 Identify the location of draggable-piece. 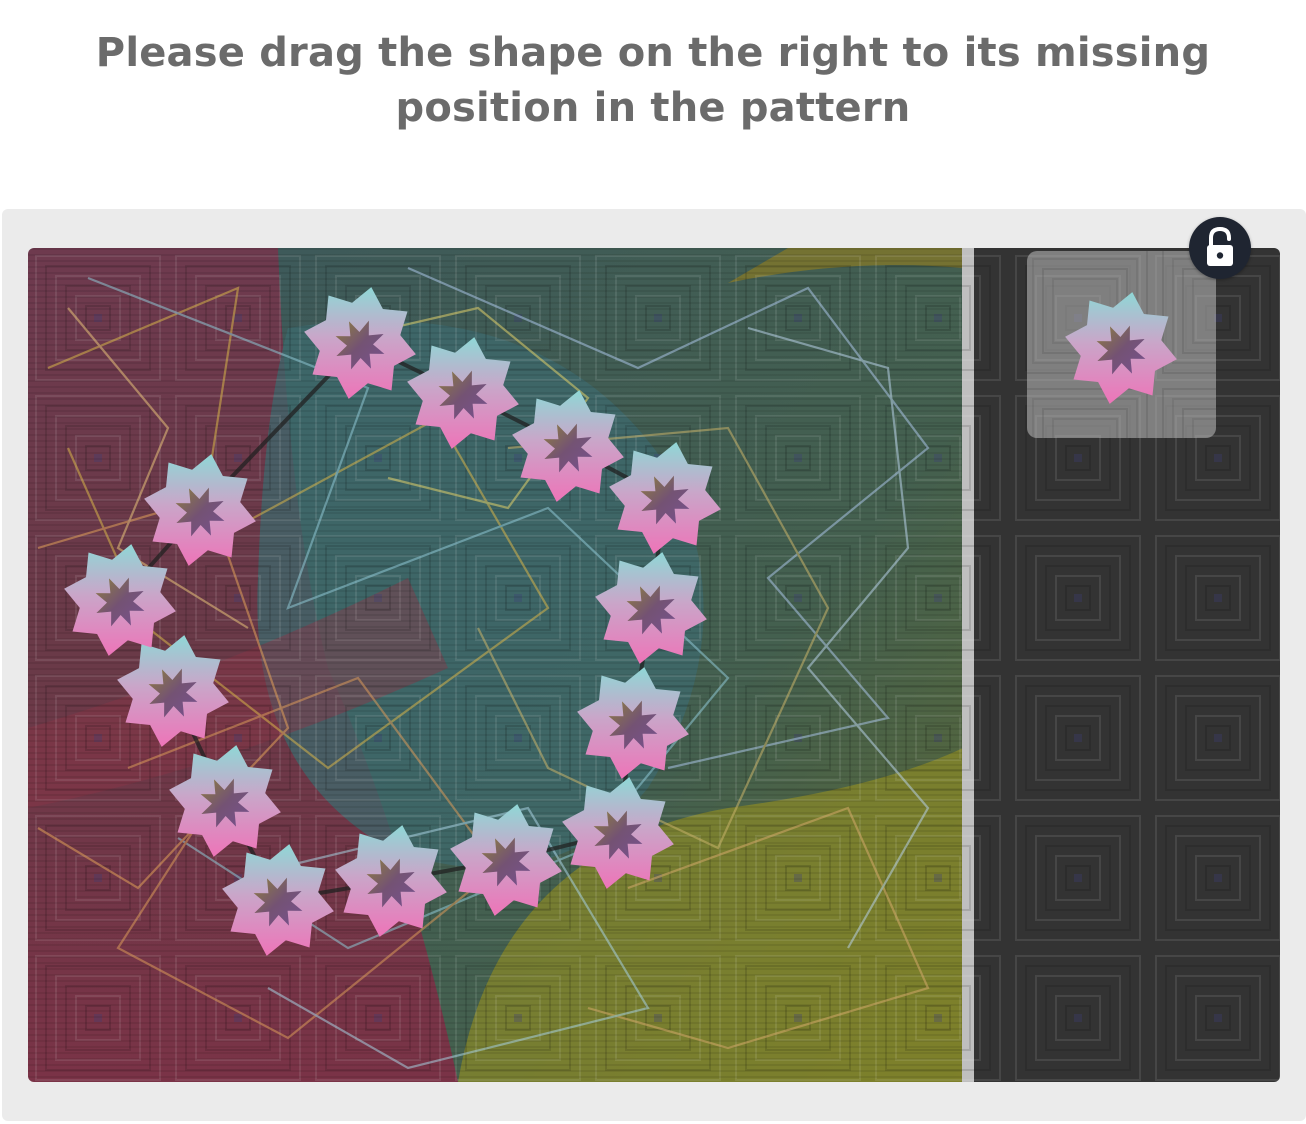
(1121, 344).